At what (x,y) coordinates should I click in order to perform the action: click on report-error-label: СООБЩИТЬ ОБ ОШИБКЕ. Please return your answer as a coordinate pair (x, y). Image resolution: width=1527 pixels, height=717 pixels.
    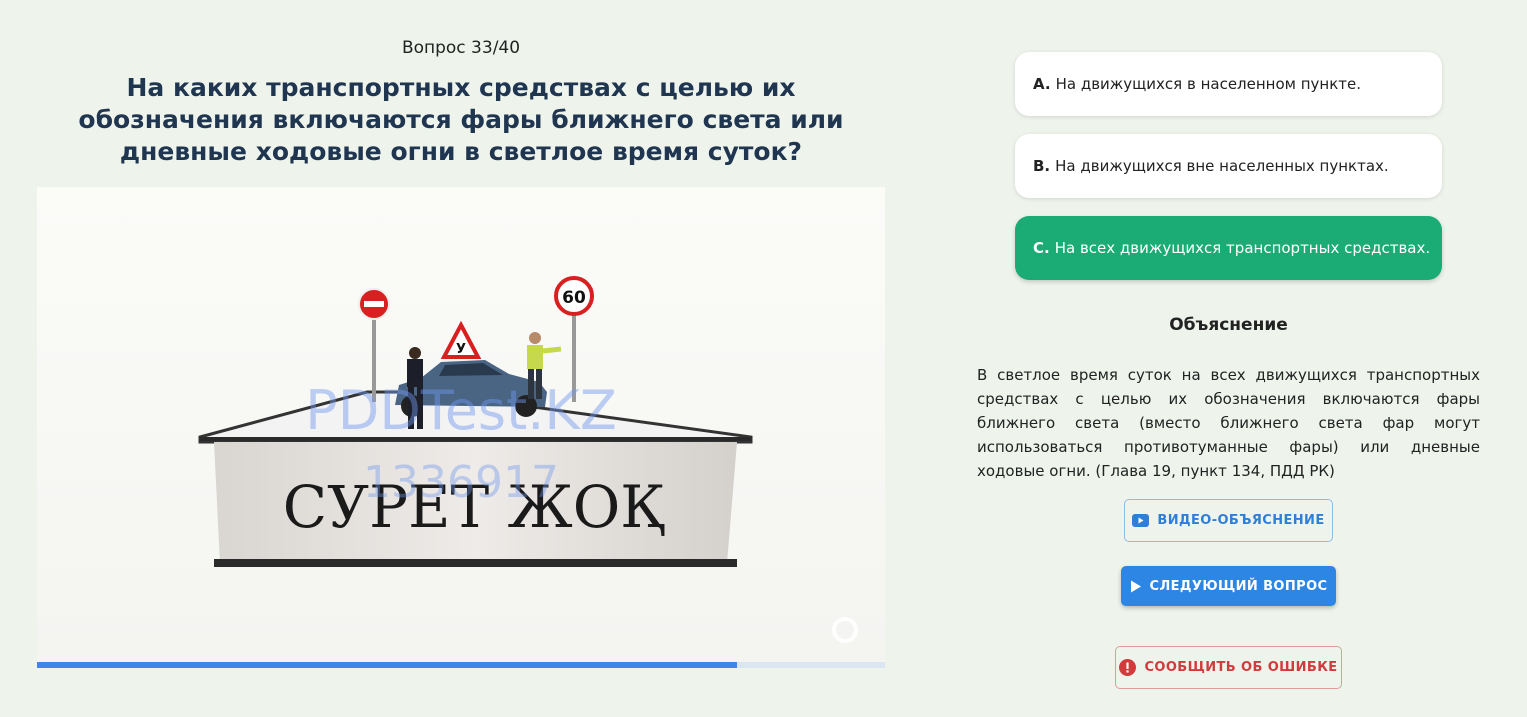
    Looking at the image, I should click on (1241, 667).